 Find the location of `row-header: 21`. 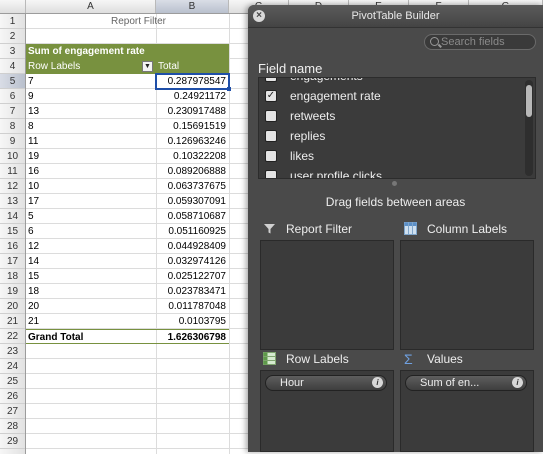

row-header: 21 is located at coordinates (12, 321).